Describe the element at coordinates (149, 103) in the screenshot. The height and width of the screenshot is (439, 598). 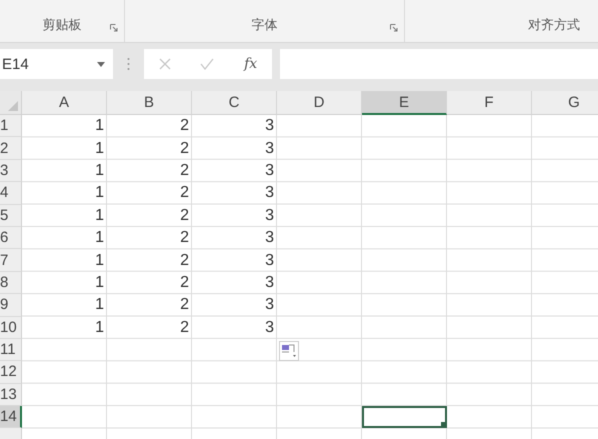
I see `column-header: B` at that location.